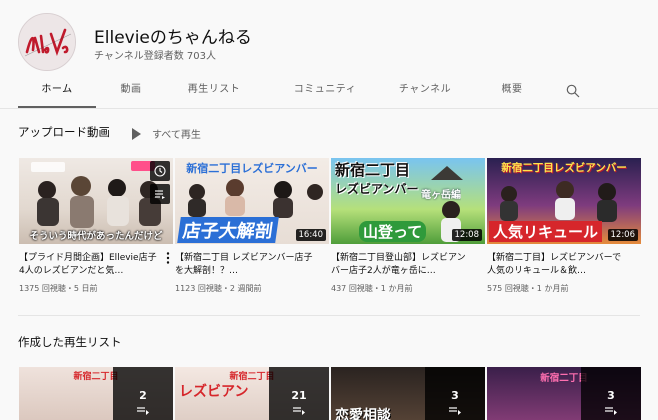  What do you see at coordinates (310, 235) in the screenshot?
I see `video-duration: 16:40` at bounding box center [310, 235].